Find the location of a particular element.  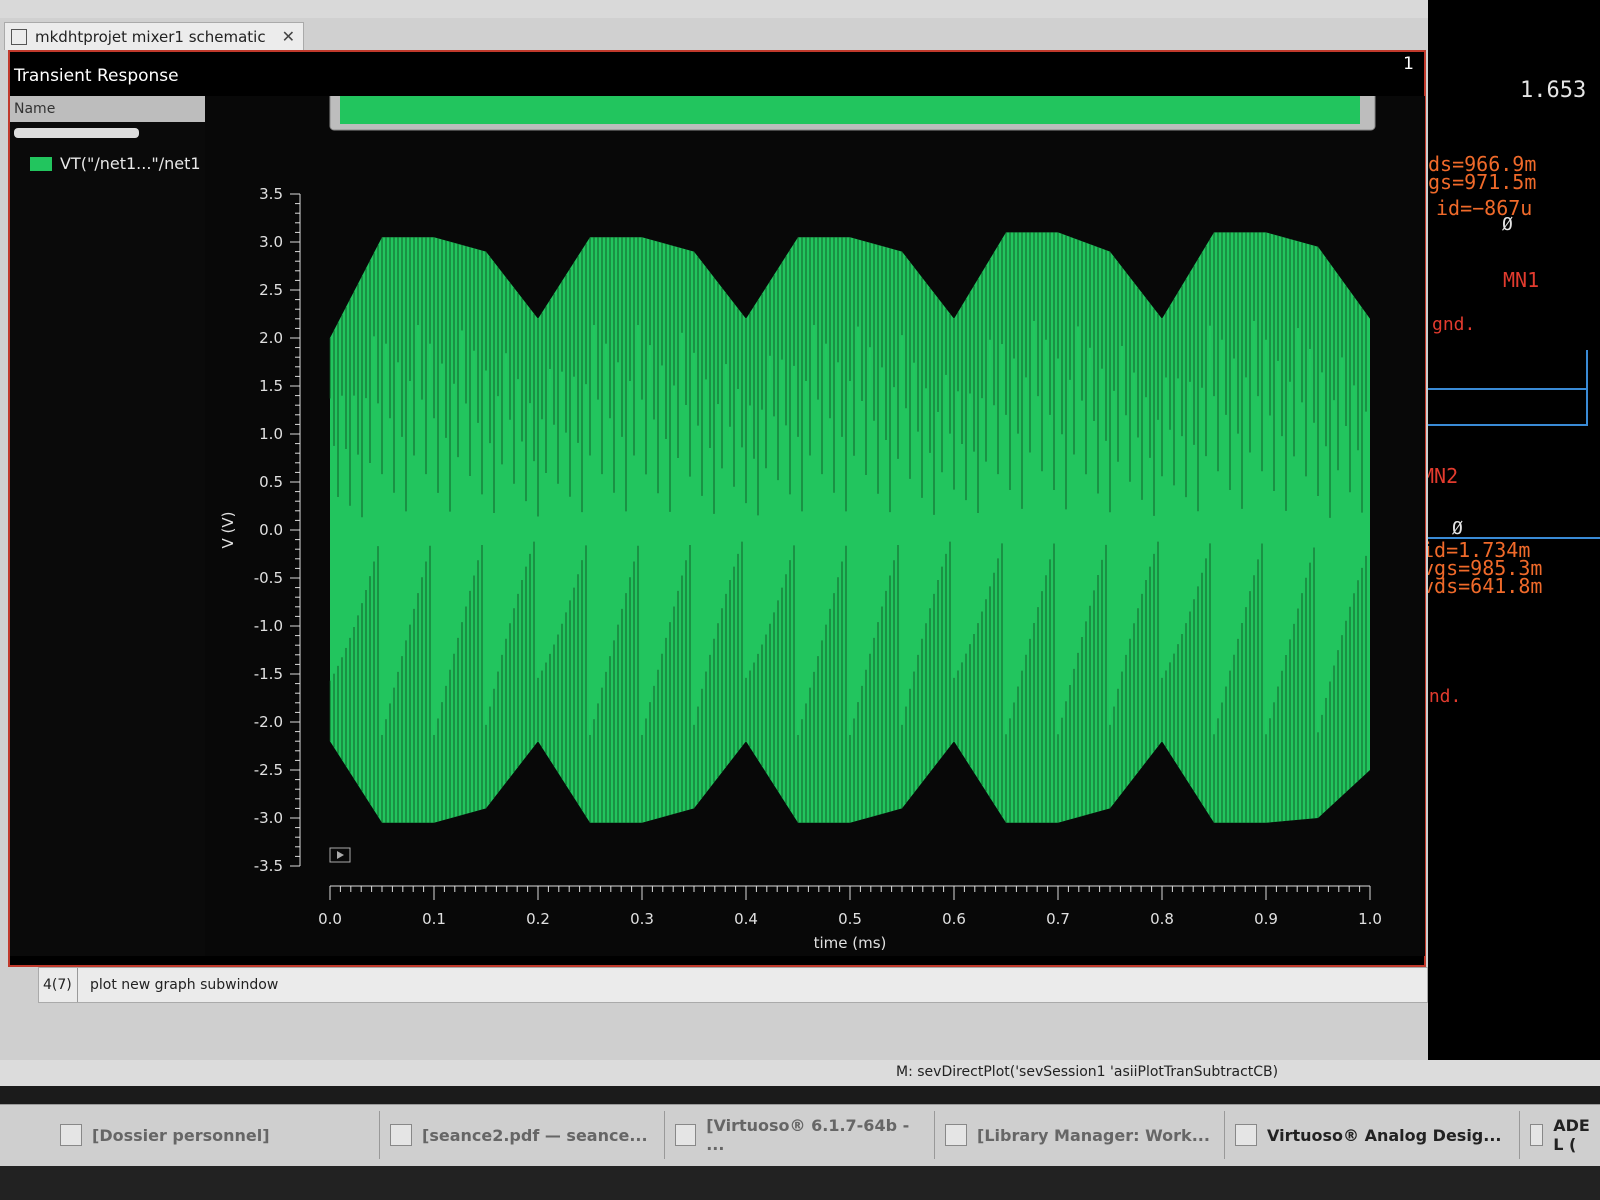

subwindow-number: 1 is located at coordinates (1408, 64).